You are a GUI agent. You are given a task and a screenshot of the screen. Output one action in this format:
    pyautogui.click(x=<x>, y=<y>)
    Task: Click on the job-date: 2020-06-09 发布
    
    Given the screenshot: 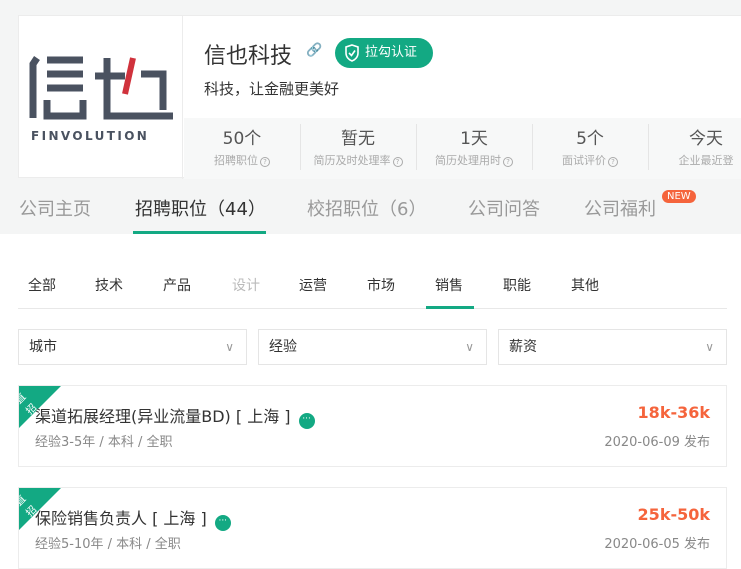 What is the action you would take?
    pyautogui.click(x=657, y=442)
    